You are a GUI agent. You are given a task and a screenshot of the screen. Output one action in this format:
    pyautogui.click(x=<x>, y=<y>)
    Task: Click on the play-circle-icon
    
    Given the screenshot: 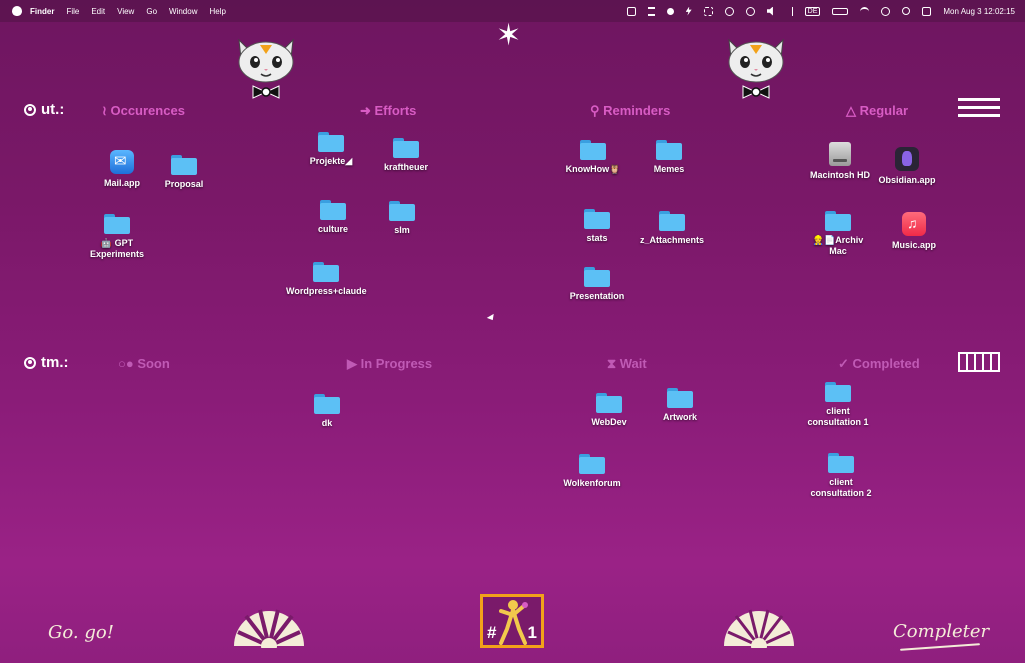 What is the action you would take?
    pyautogui.click(x=729, y=11)
    